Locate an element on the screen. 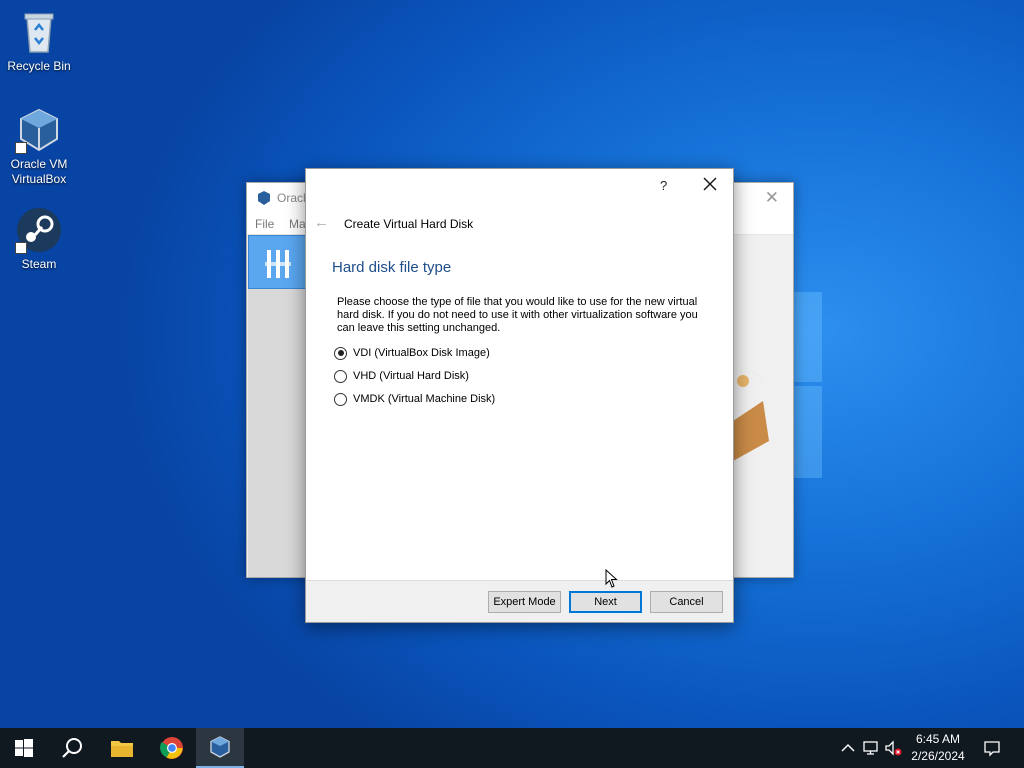 The height and width of the screenshot is (768, 1024). option-vdi: VDI (VirtualBox Disk Image) is located at coordinates (412, 353).